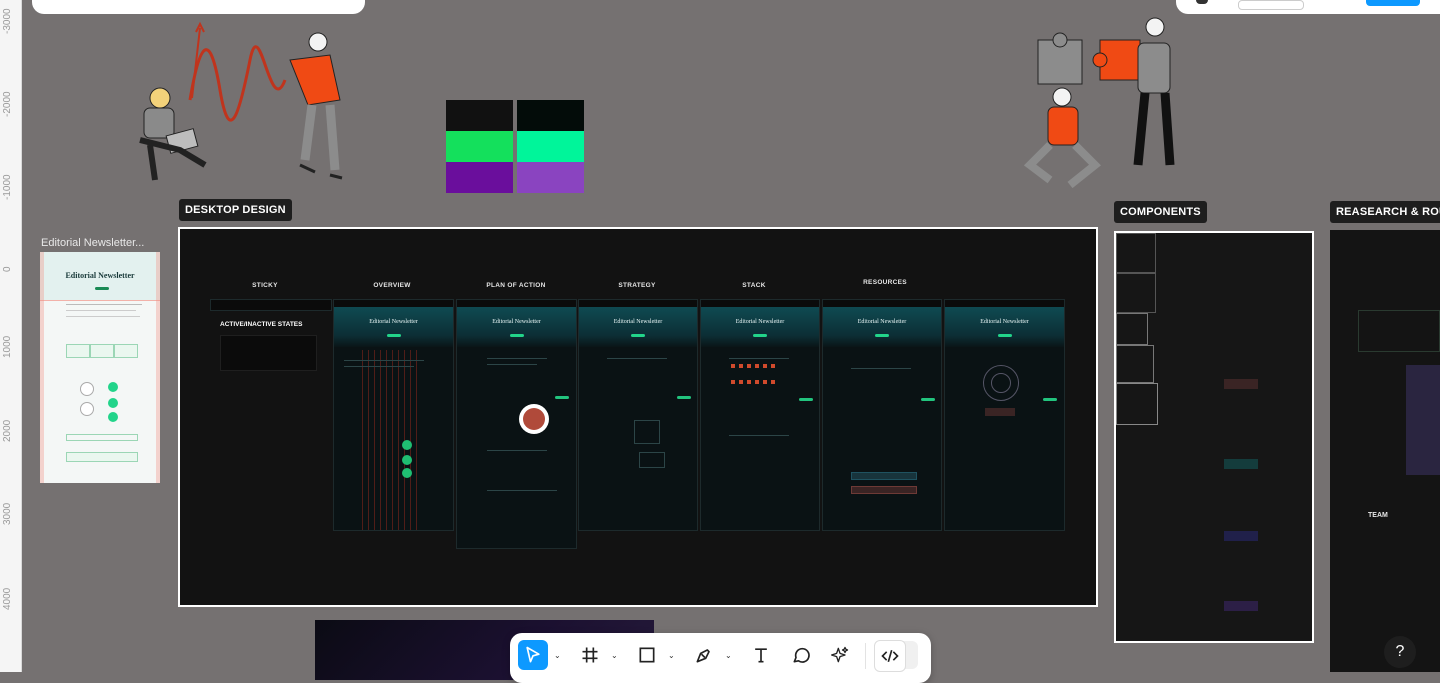 This screenshot has height=683, width=1440. Describe the element at coordinates (102, 288) in the screenshot. I see `editorial-cta` at that location.